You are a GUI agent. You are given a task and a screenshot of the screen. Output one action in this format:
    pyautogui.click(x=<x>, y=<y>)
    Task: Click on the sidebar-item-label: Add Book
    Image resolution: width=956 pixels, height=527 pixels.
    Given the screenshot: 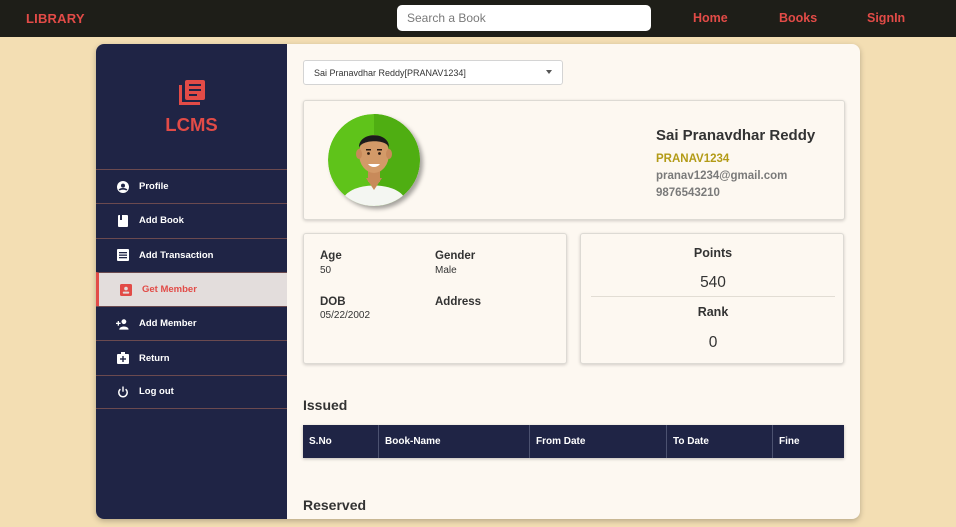 What is the action you would take?
    pyautogui.click(x=161, y=221)
    